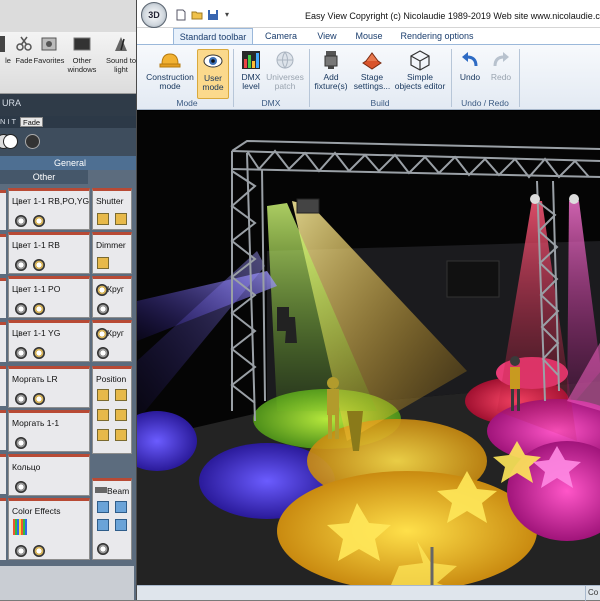  I want to click on moving-head-fixture, so click(308, 206).